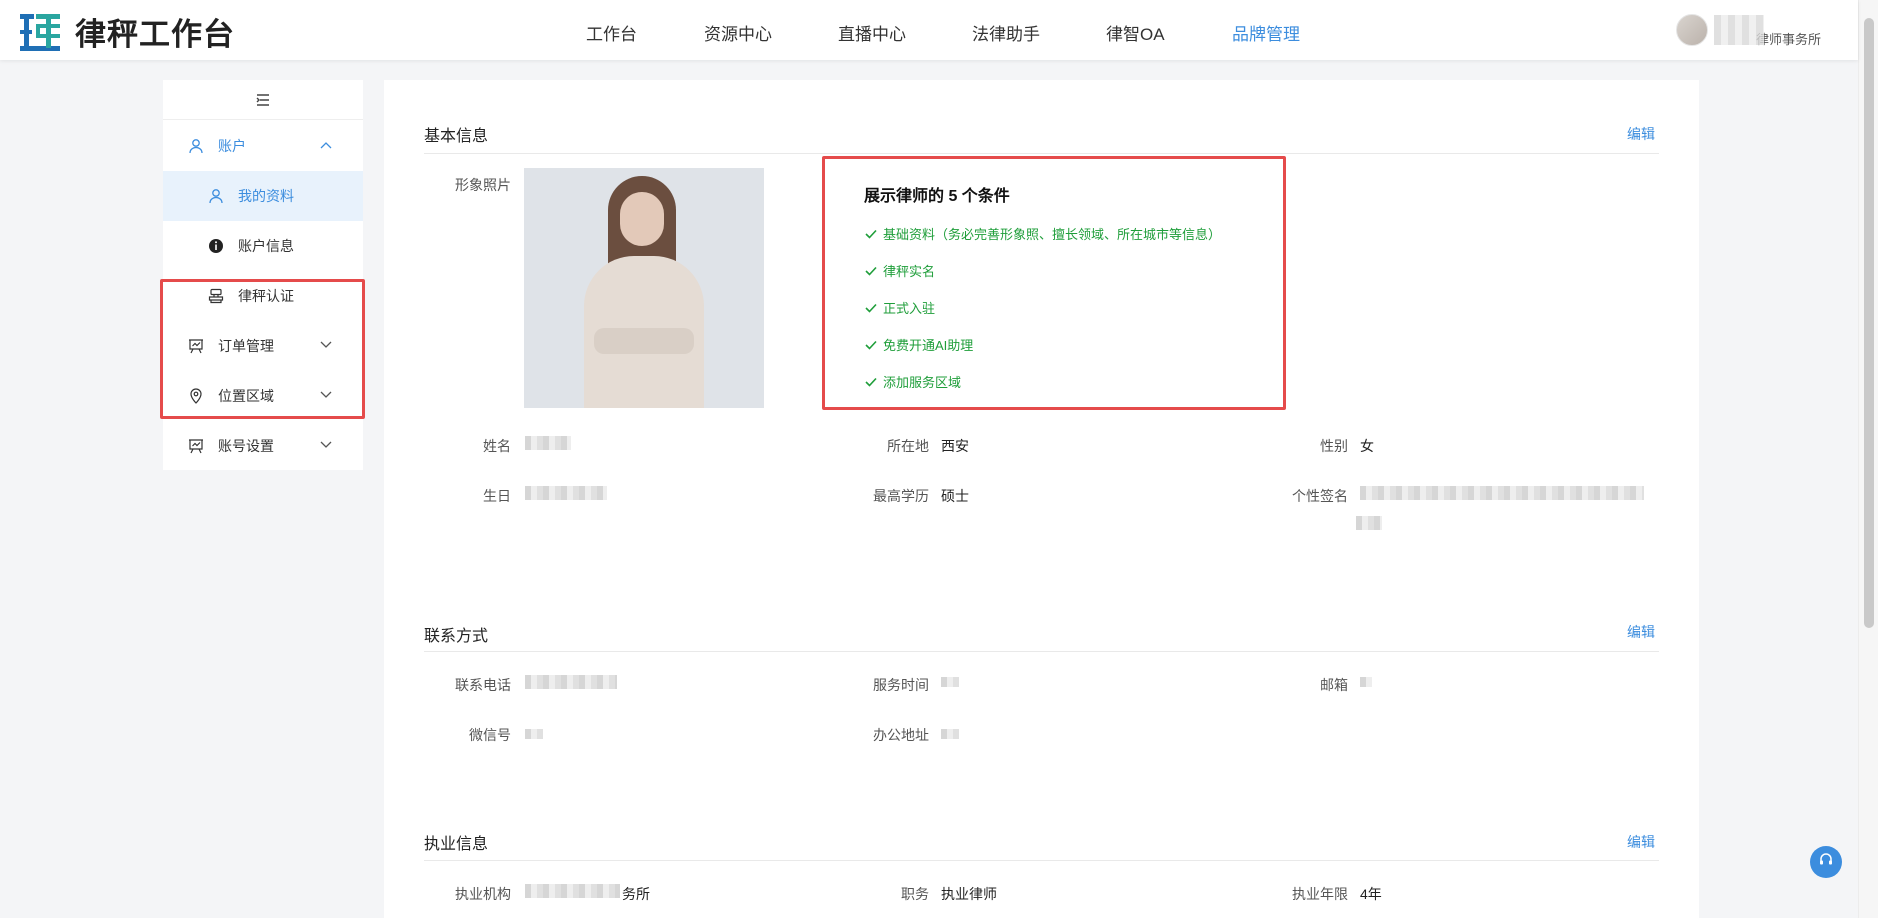 The image size is (1878, 918). Describe the element at coordinates (872, 32) in the screenshot. I see `nav-item-live: 直播中心` at that location.